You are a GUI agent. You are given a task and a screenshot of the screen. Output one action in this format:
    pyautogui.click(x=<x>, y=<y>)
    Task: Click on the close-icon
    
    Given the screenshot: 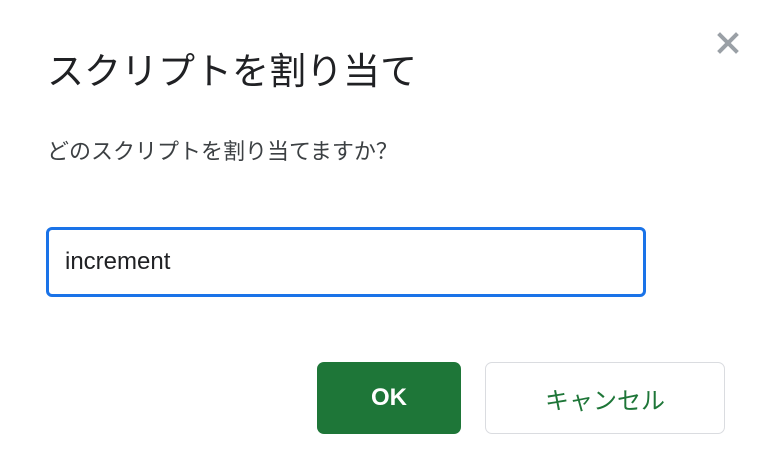 What is the action you would take?
    pyautogui.click(x=728, y=43)
    